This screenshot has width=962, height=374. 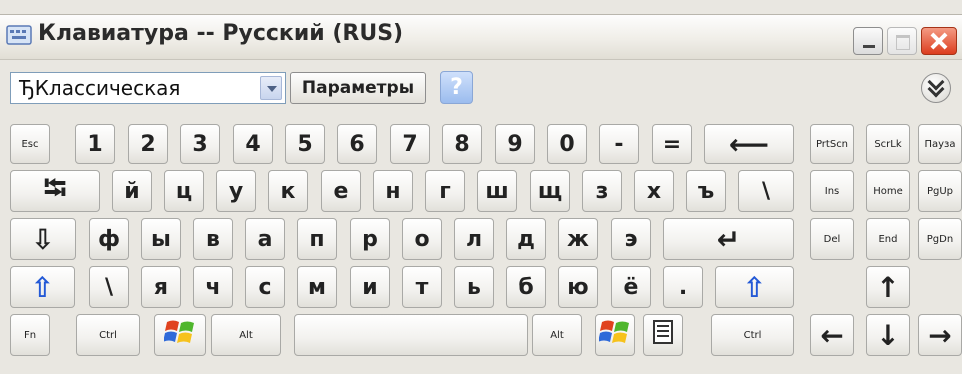 I want to click on key-label: я, so click(x=161, y=287).